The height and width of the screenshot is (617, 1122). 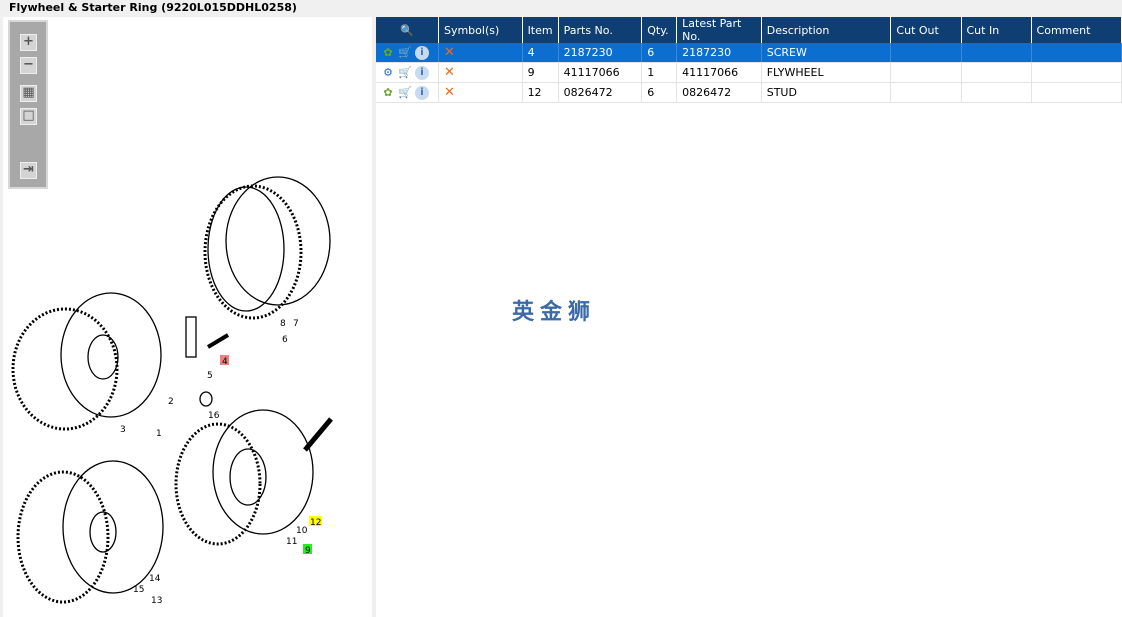 I want to click on svg-text: 7, so click(x=296, y=324).